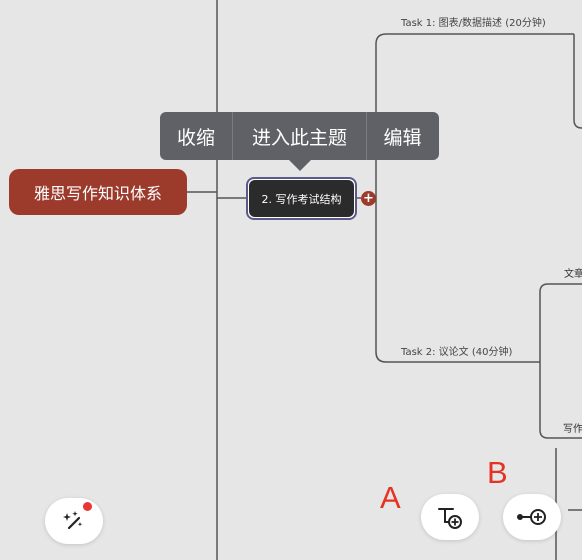  I want to click on magic-wand-icon, so click(73, 520).